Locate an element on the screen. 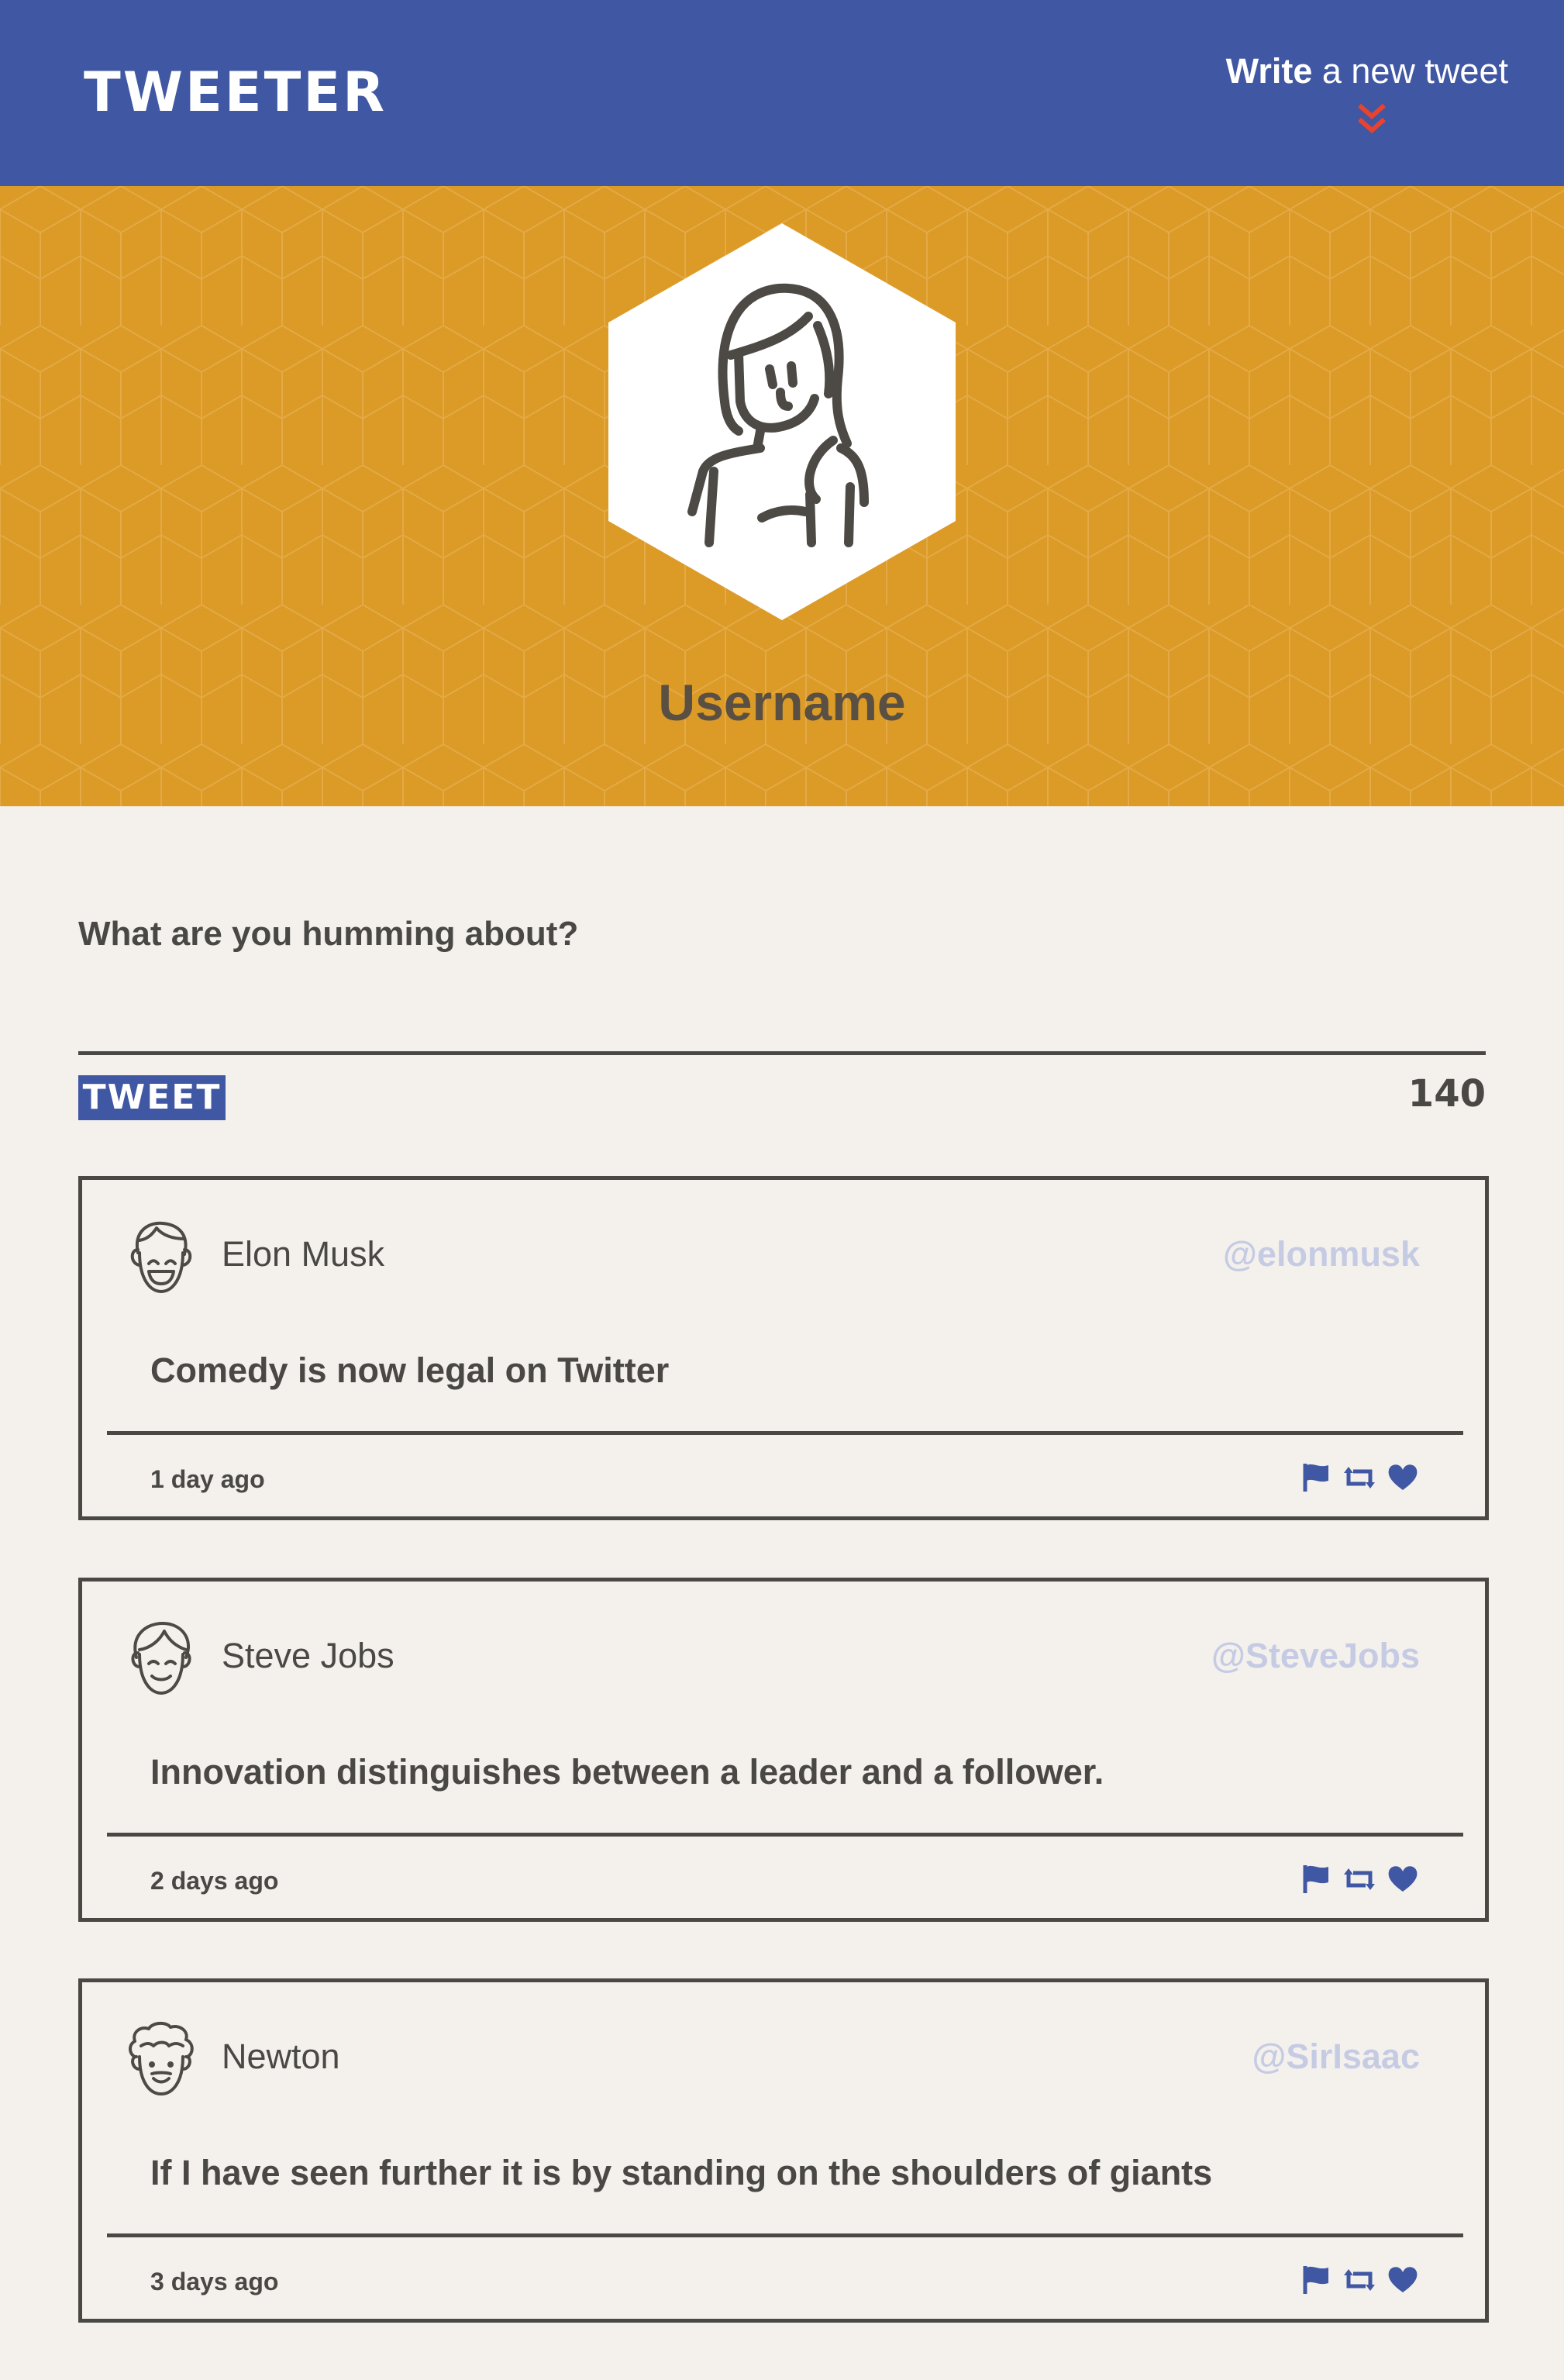  character-counter: 140 is located at coordinates (1446, 1094).